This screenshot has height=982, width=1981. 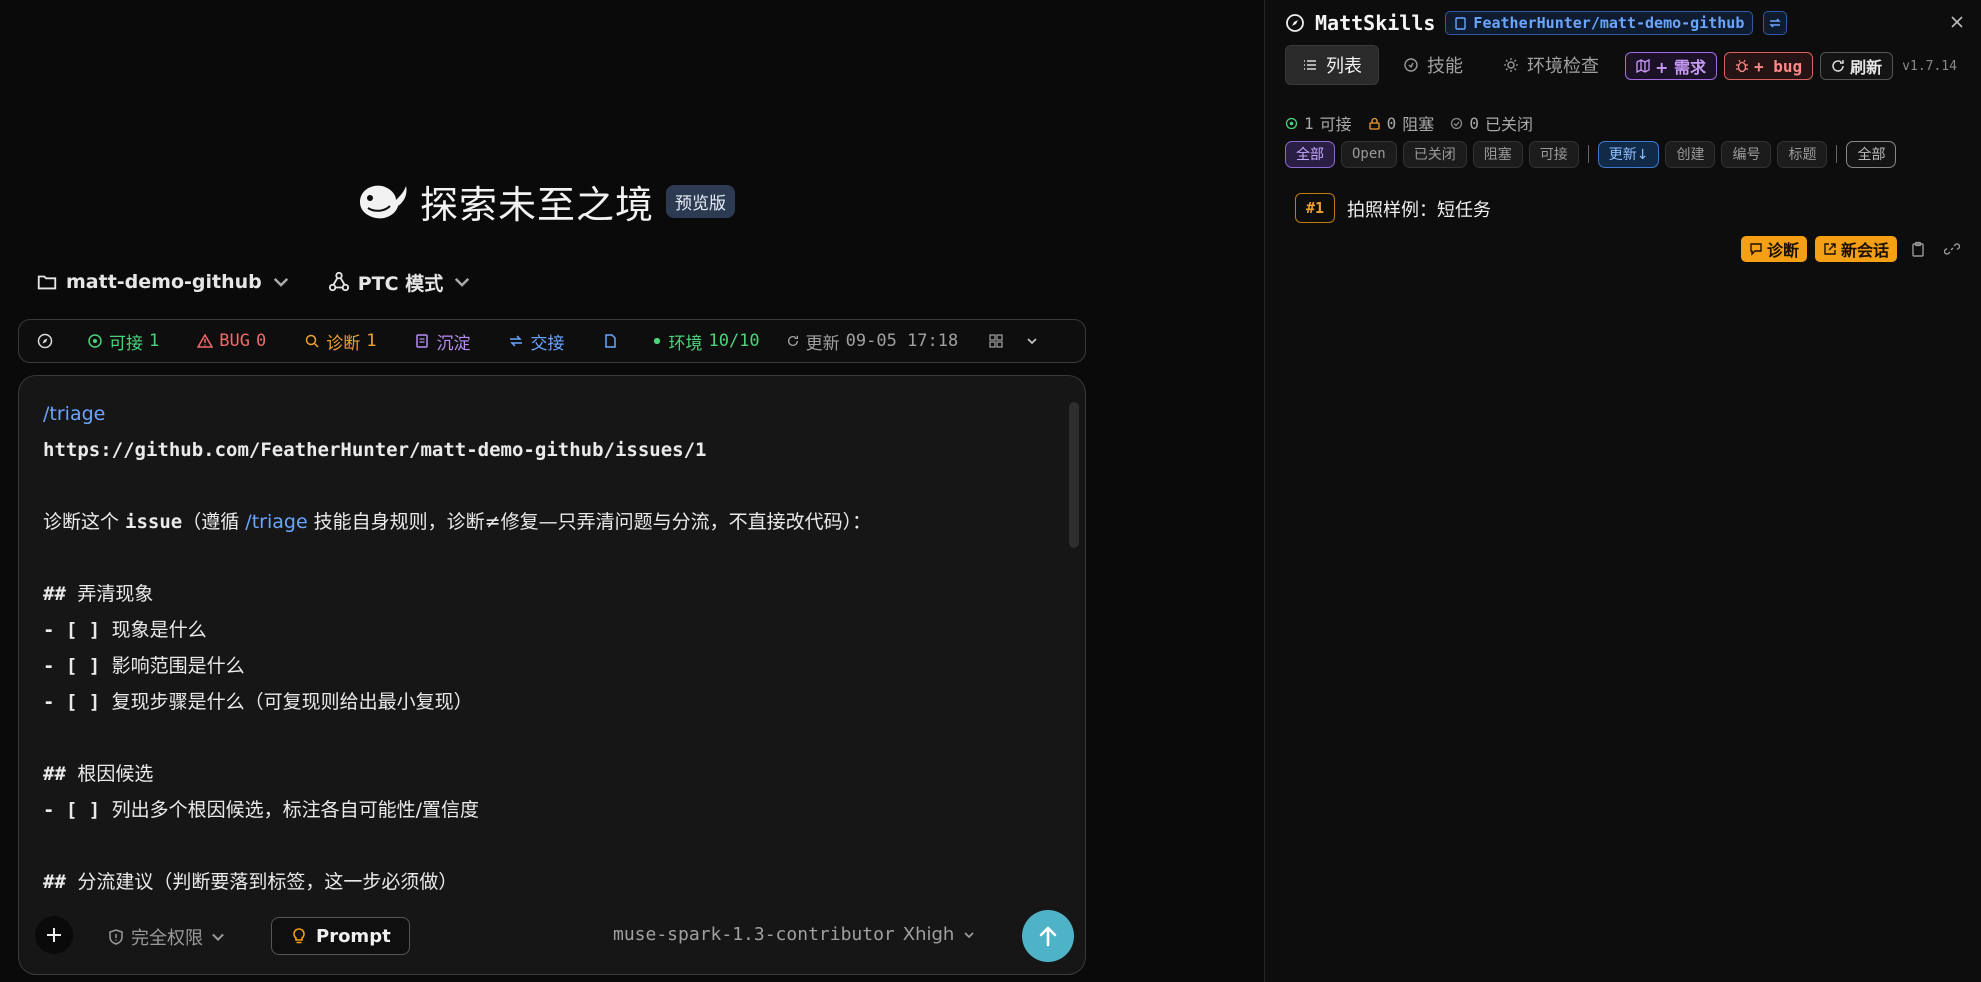 What do you see at coordinates (536, 341) in the screenshot?
I see `status-handoff: 交接` at bounding box center [536, 341].